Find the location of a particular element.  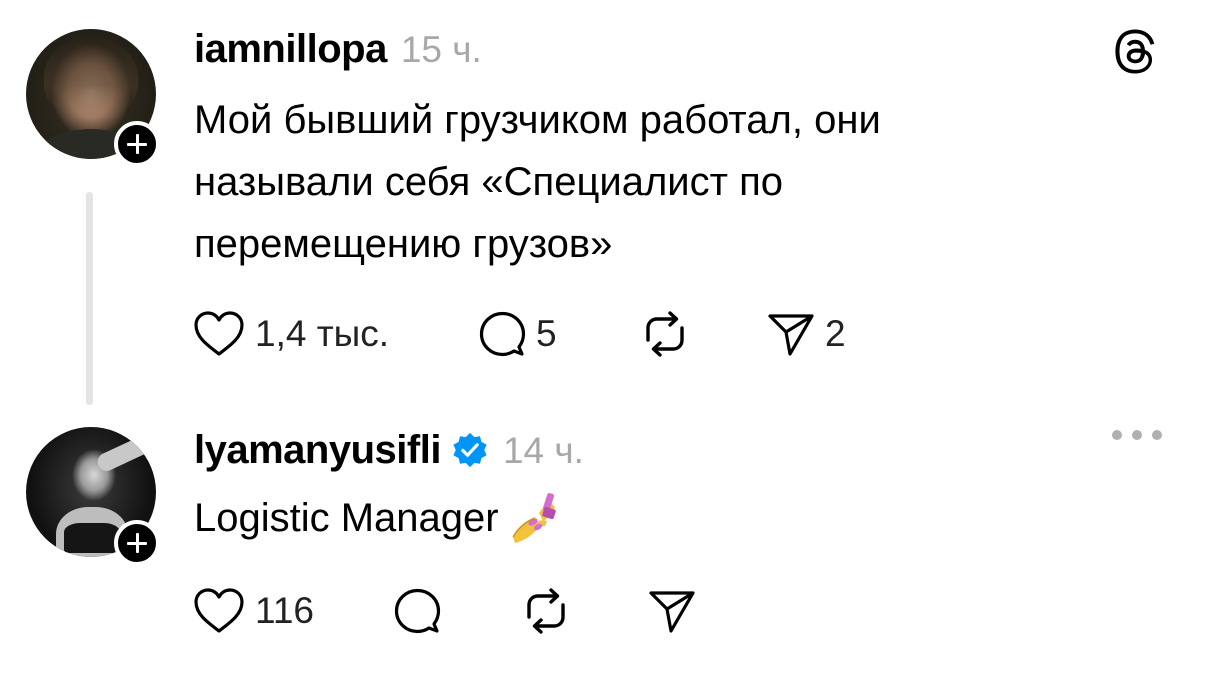

share-button is located at coordinates (672, 611).